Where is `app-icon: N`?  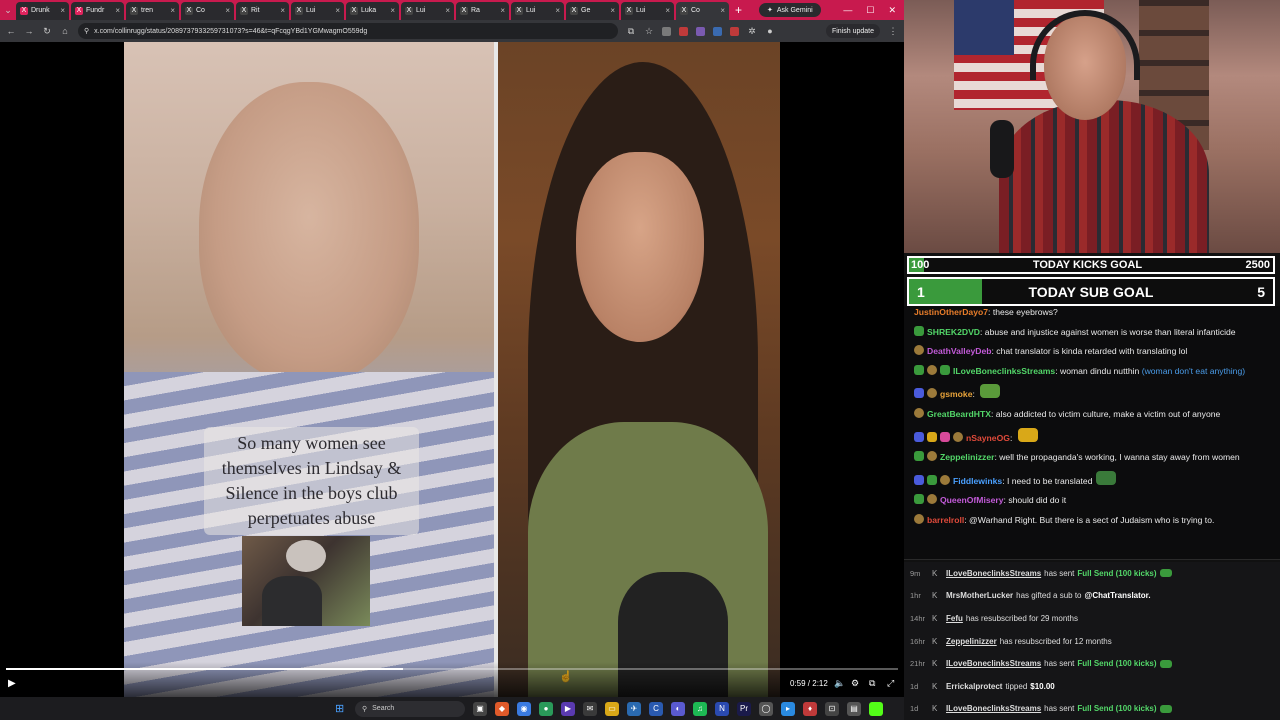 app-icon: N is located at coordinates (722, 708).